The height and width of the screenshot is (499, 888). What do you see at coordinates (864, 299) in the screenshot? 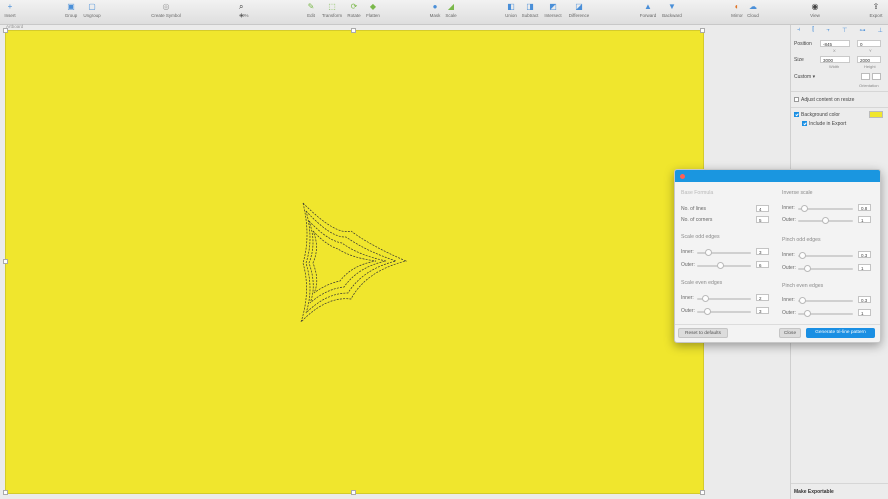
I see `pe-inner-input: 0.3` at bounding box center [864, 299].